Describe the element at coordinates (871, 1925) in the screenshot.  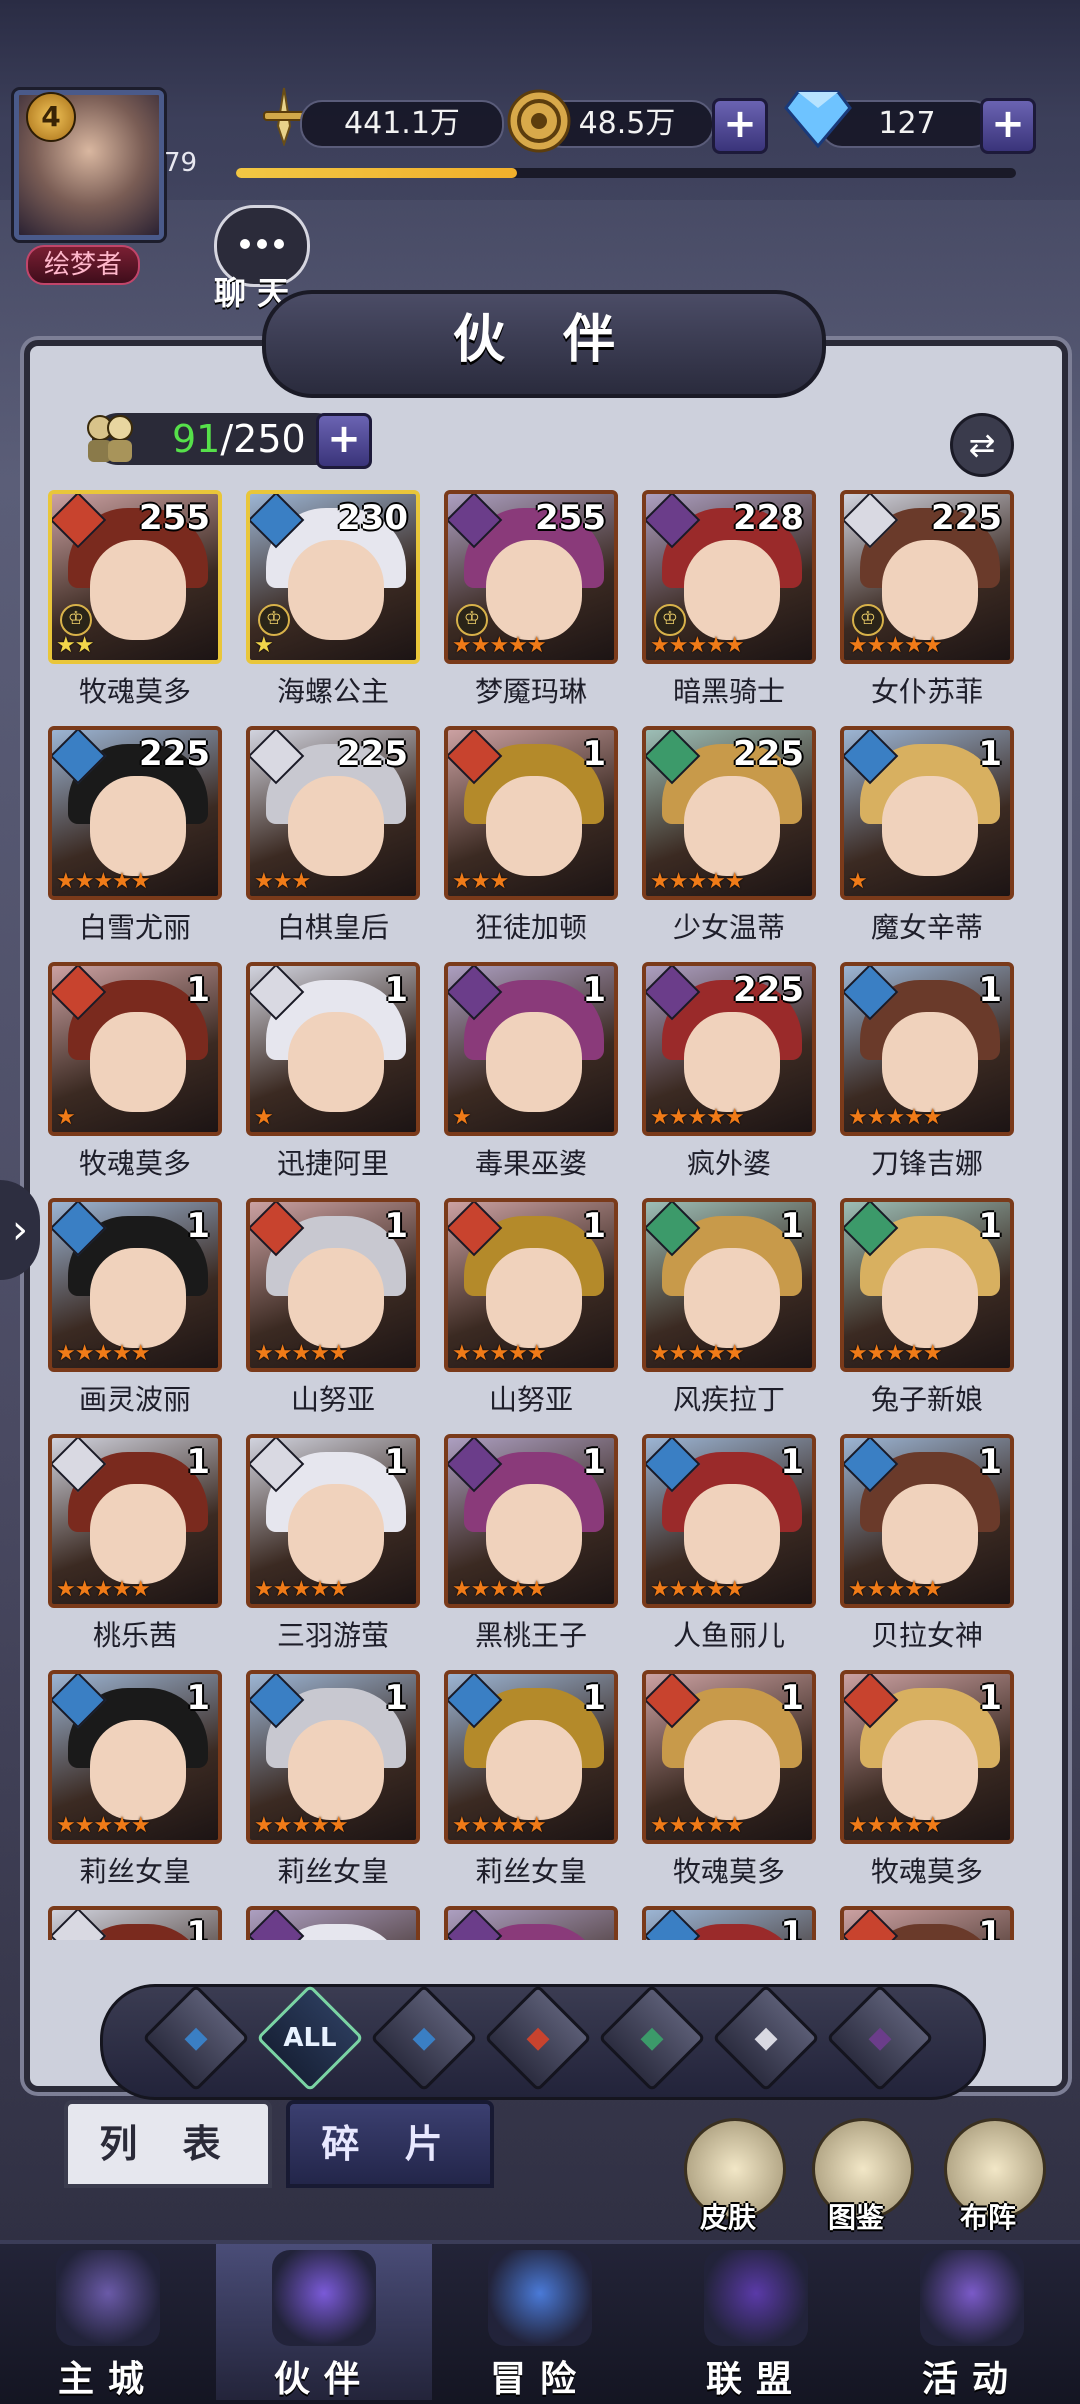
I see `fire-element-icon` at that location.